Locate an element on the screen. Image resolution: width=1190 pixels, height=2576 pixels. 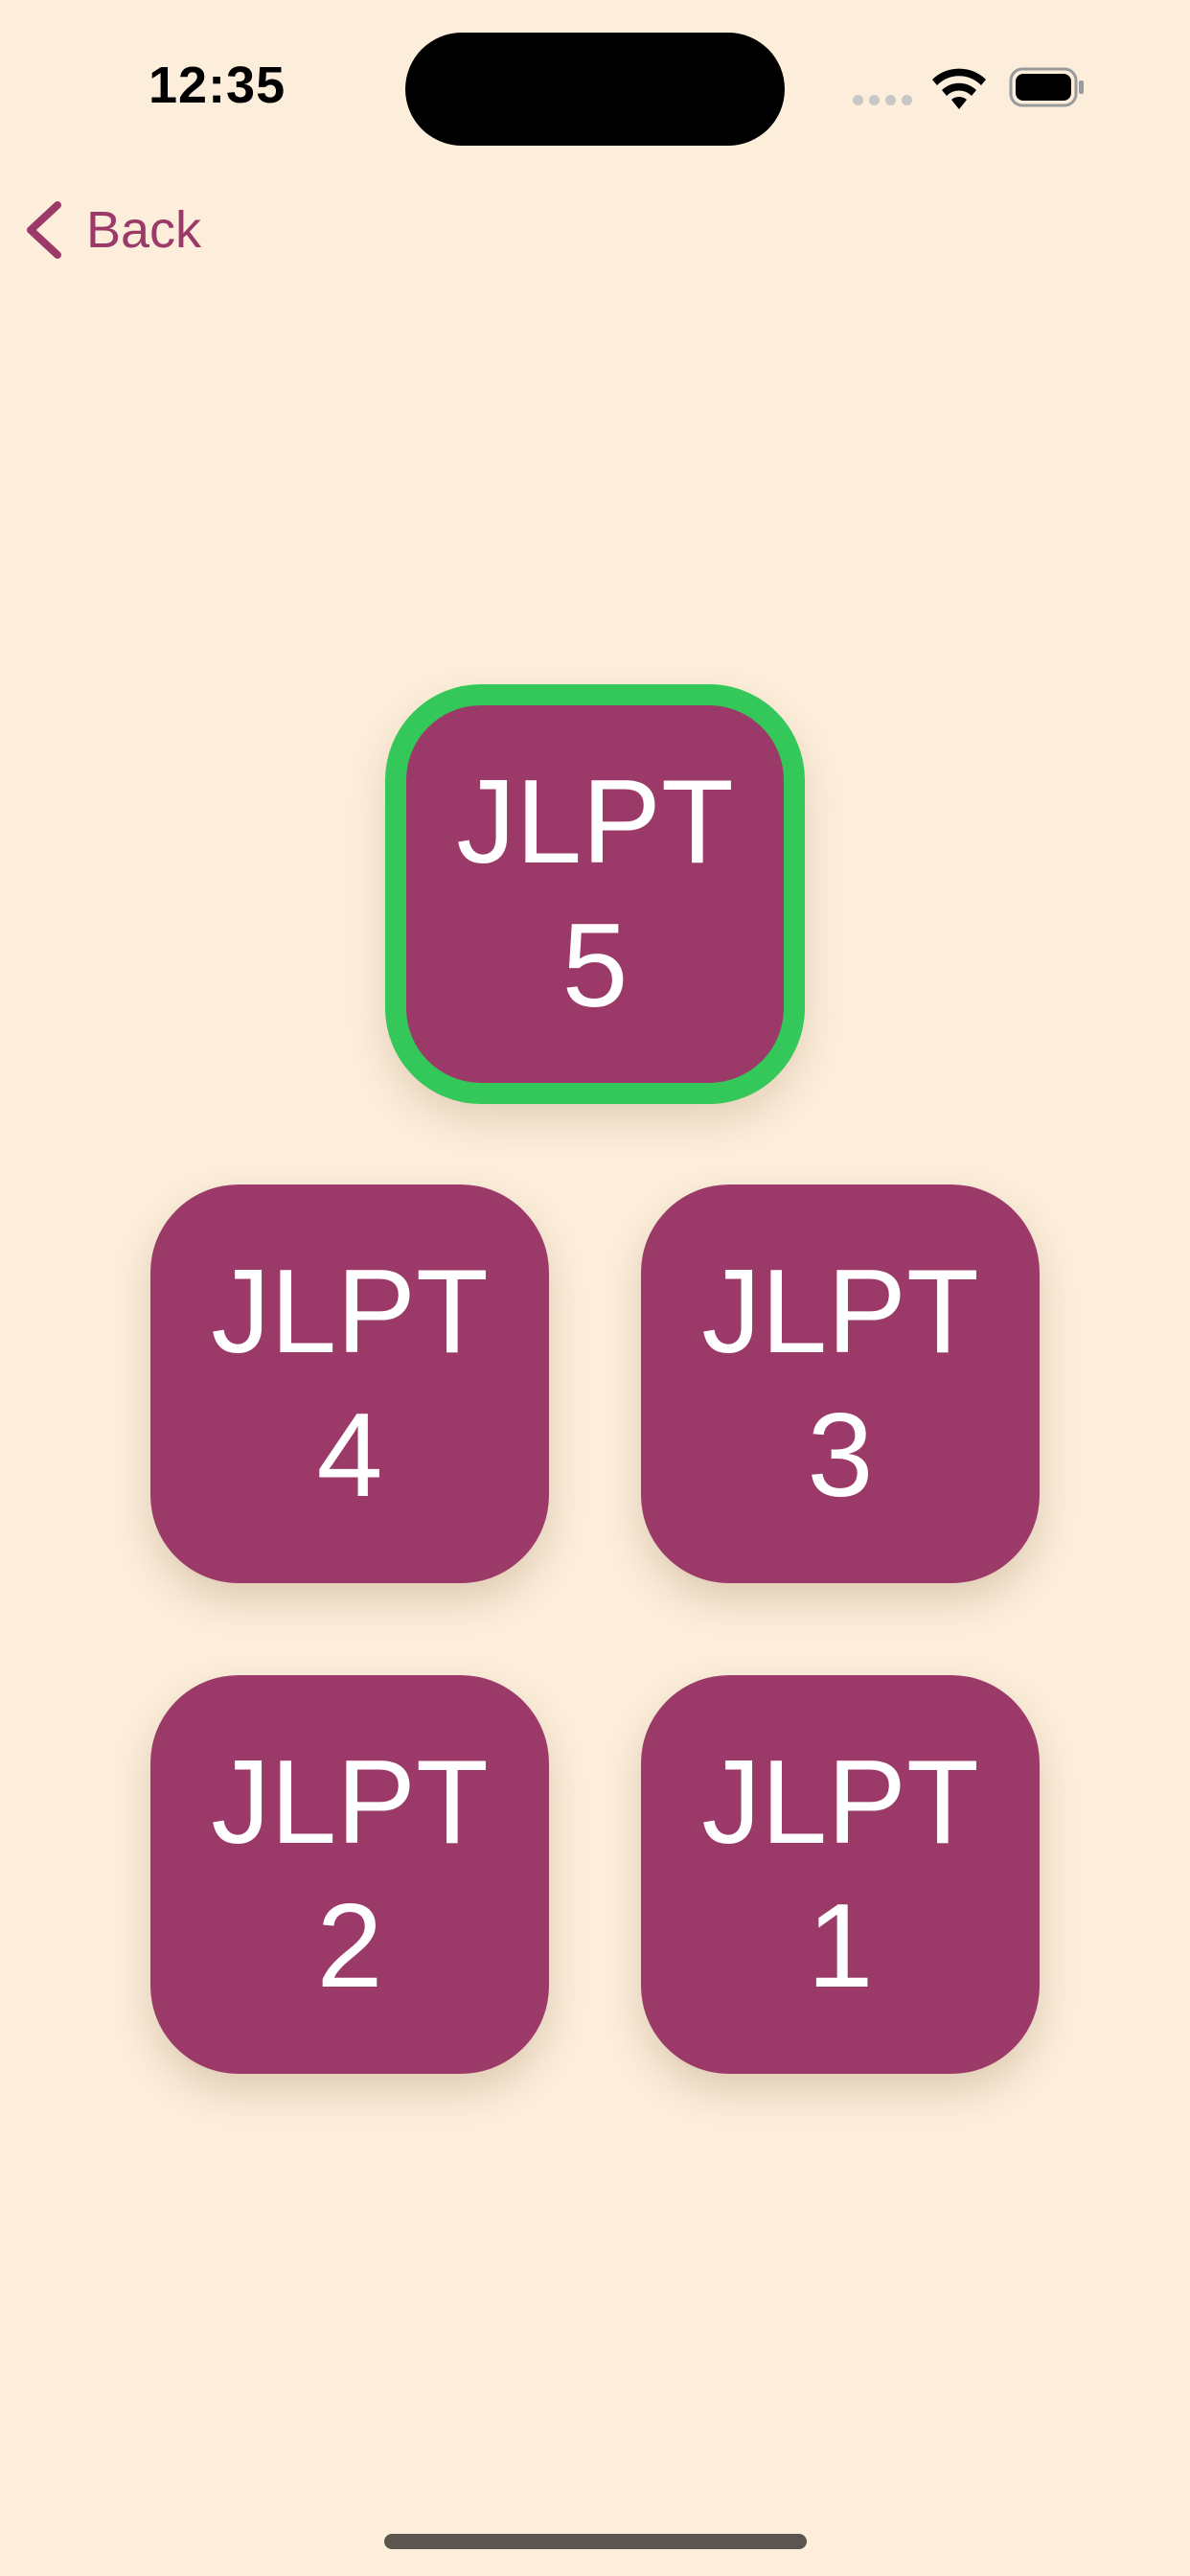
wifi-icon is located at coordinates (959, 88).